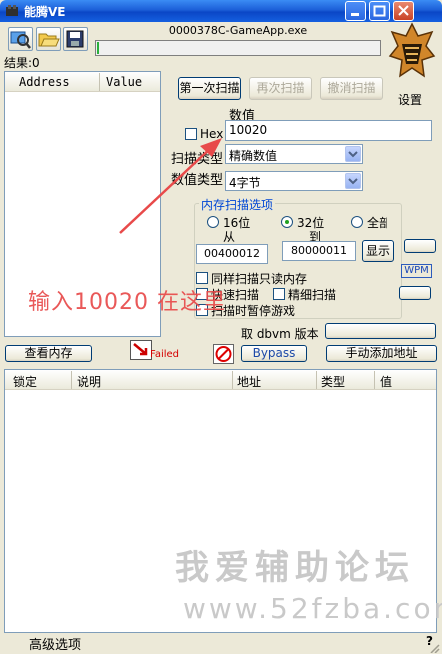 Image resolution: width=442 pixels, height=654 pixels. What do you see at coordinates (249, 381) in the screenshot?
I see `column-address: 地址` at bounding box center [249, 381].